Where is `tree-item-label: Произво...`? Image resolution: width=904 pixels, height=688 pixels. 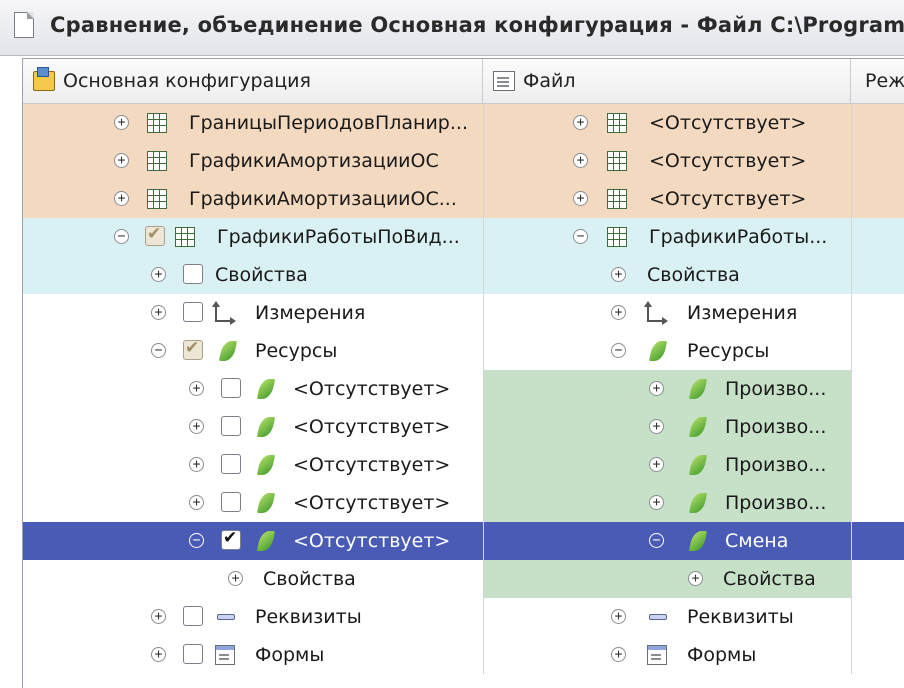 tree-item-label: Произво... is located at coordinates (776, 389).